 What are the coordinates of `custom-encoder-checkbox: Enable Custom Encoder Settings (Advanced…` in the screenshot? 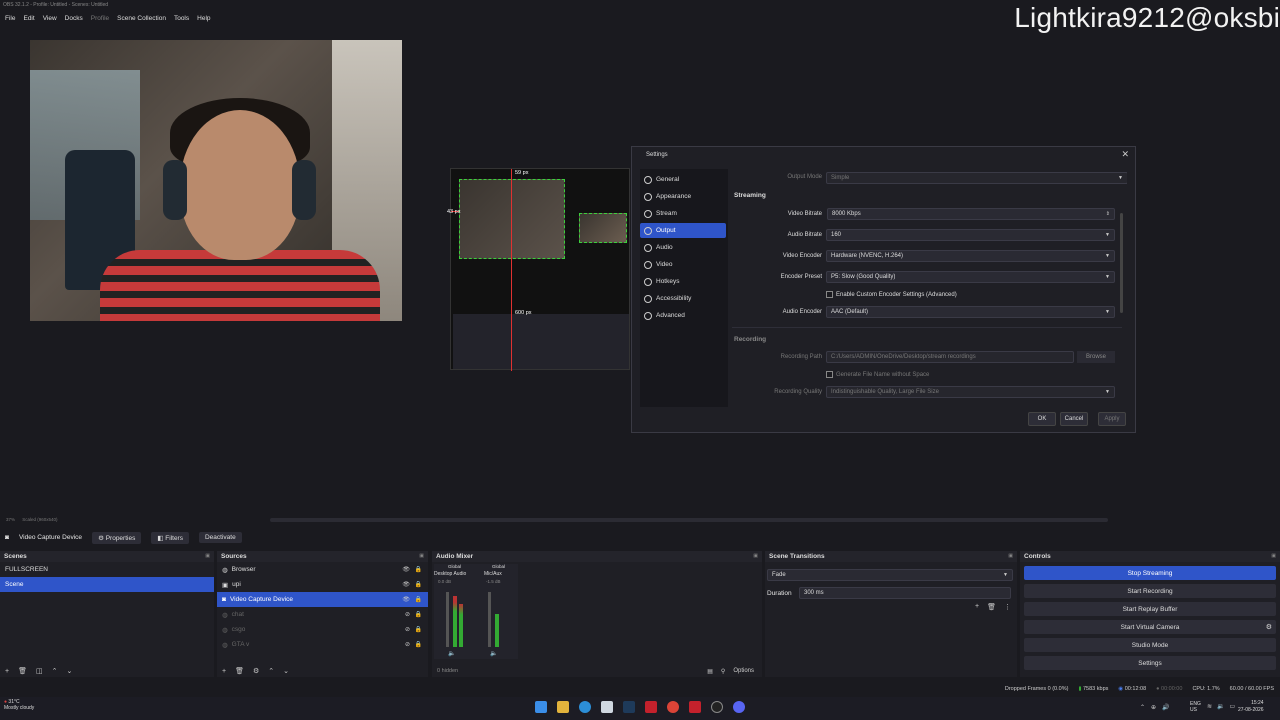 It's located at (891, 294).